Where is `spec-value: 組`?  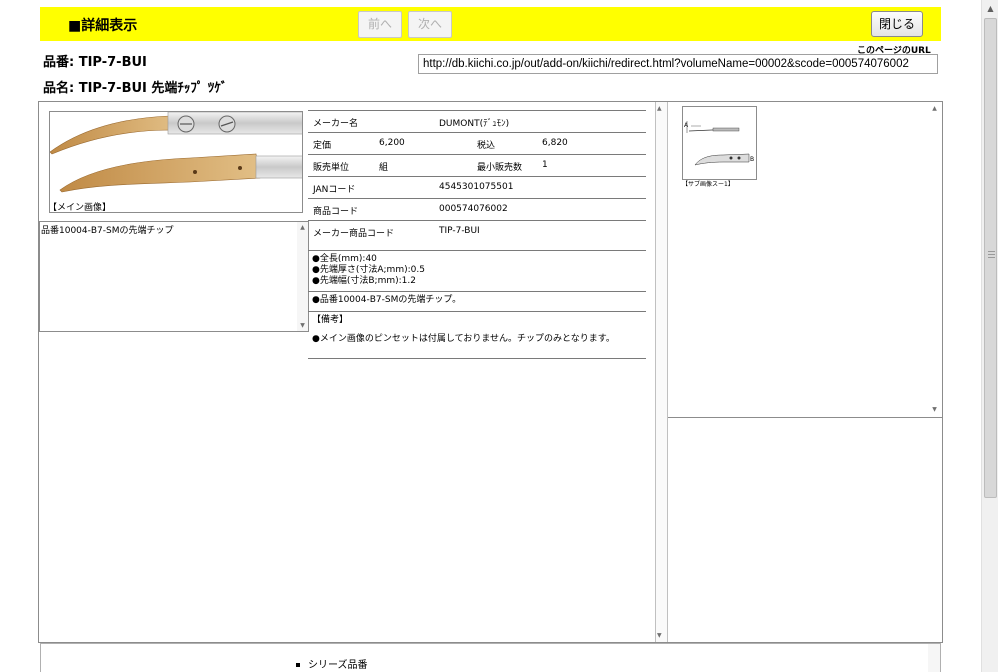
spec-value: 組 is located at coordinates (384, 168).